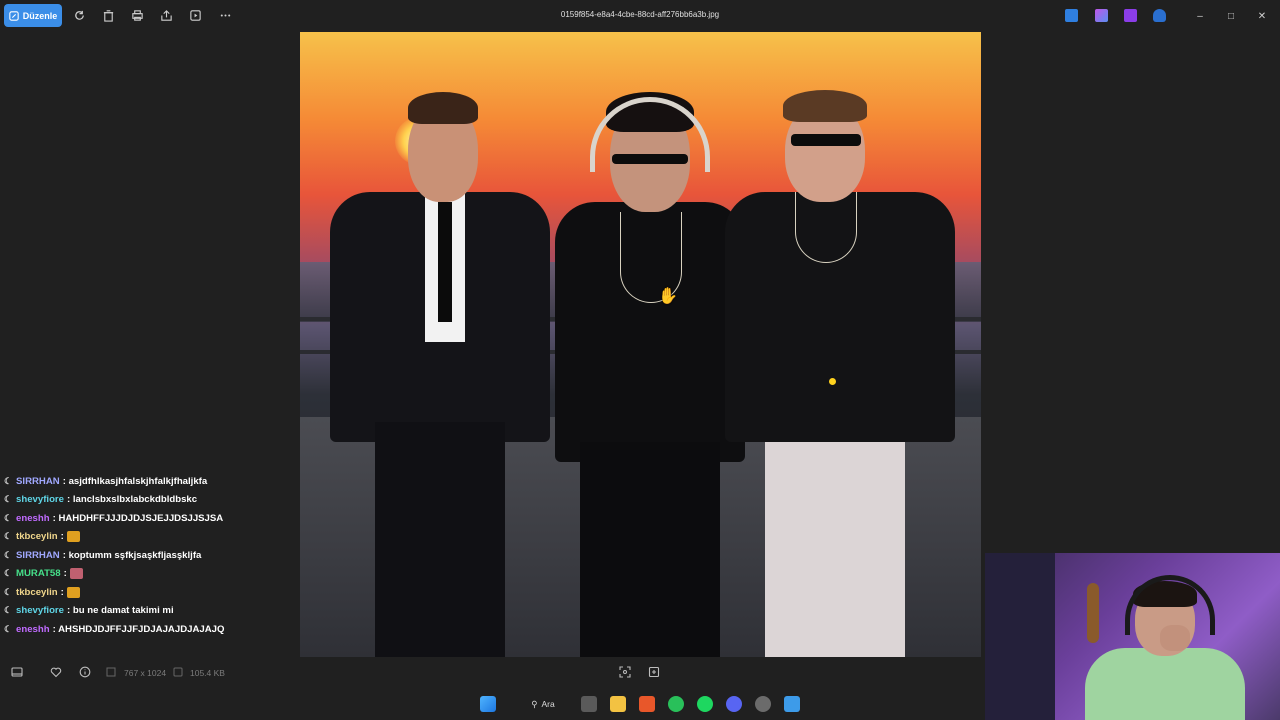 Image resolution: width=1280 pixels, height=720 pixels. Describe the element at coordinates (132, 555) in the screenshot. I see `chat-text: : koptumm sşfkjsaşkfljasşkljfa` at that location.